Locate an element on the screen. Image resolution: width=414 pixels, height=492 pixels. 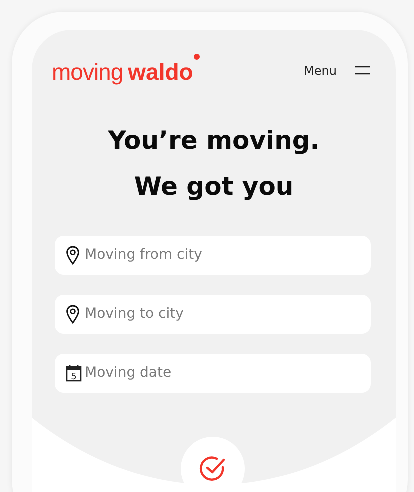
menu-button: Menu is located at coordinates (337, 71).